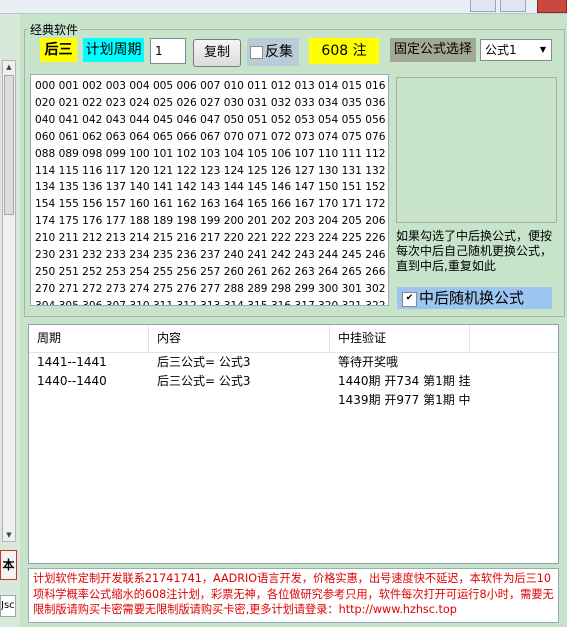 The width and height of the screenshot is (567, 627). What do you see at coordinates (217, 53) in the screenshot?
I see `copy-button: 复制` at bounding box center [217, 53].